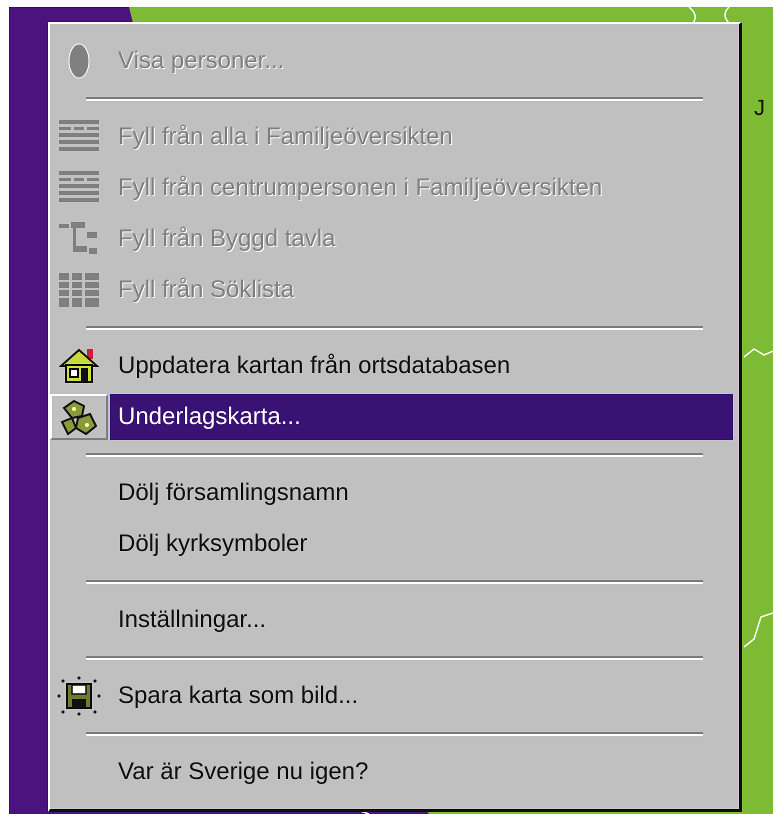 The height and width of the screenshot is (814, 773). Describe the element at coordinates (79, 60) in the screenshot. I see `person-icon` at that location.